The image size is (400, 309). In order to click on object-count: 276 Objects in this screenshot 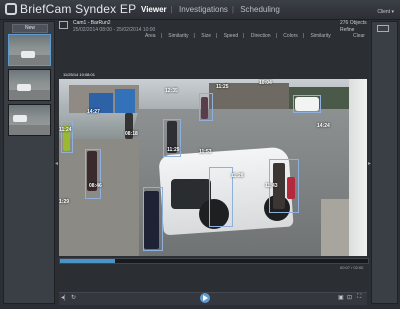, I will do `click(353, 23)`.